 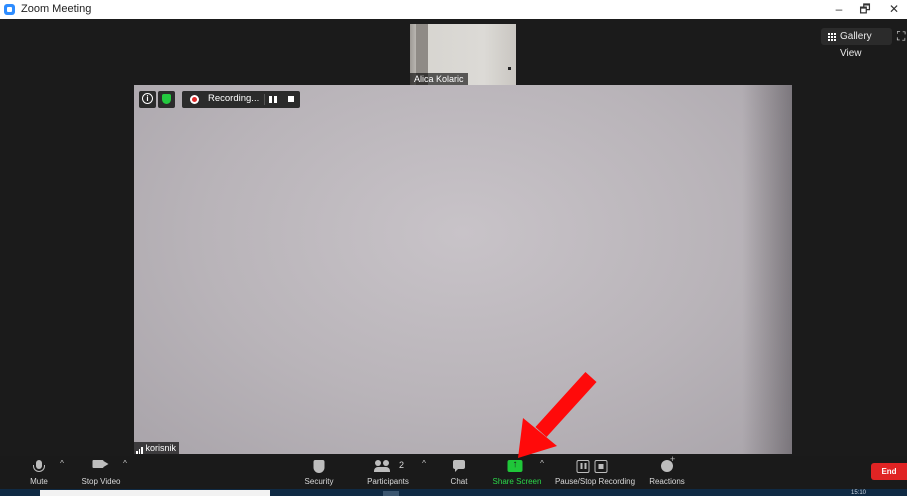 I want to click on taskbar-app-tile, so click(x=391, y=493).